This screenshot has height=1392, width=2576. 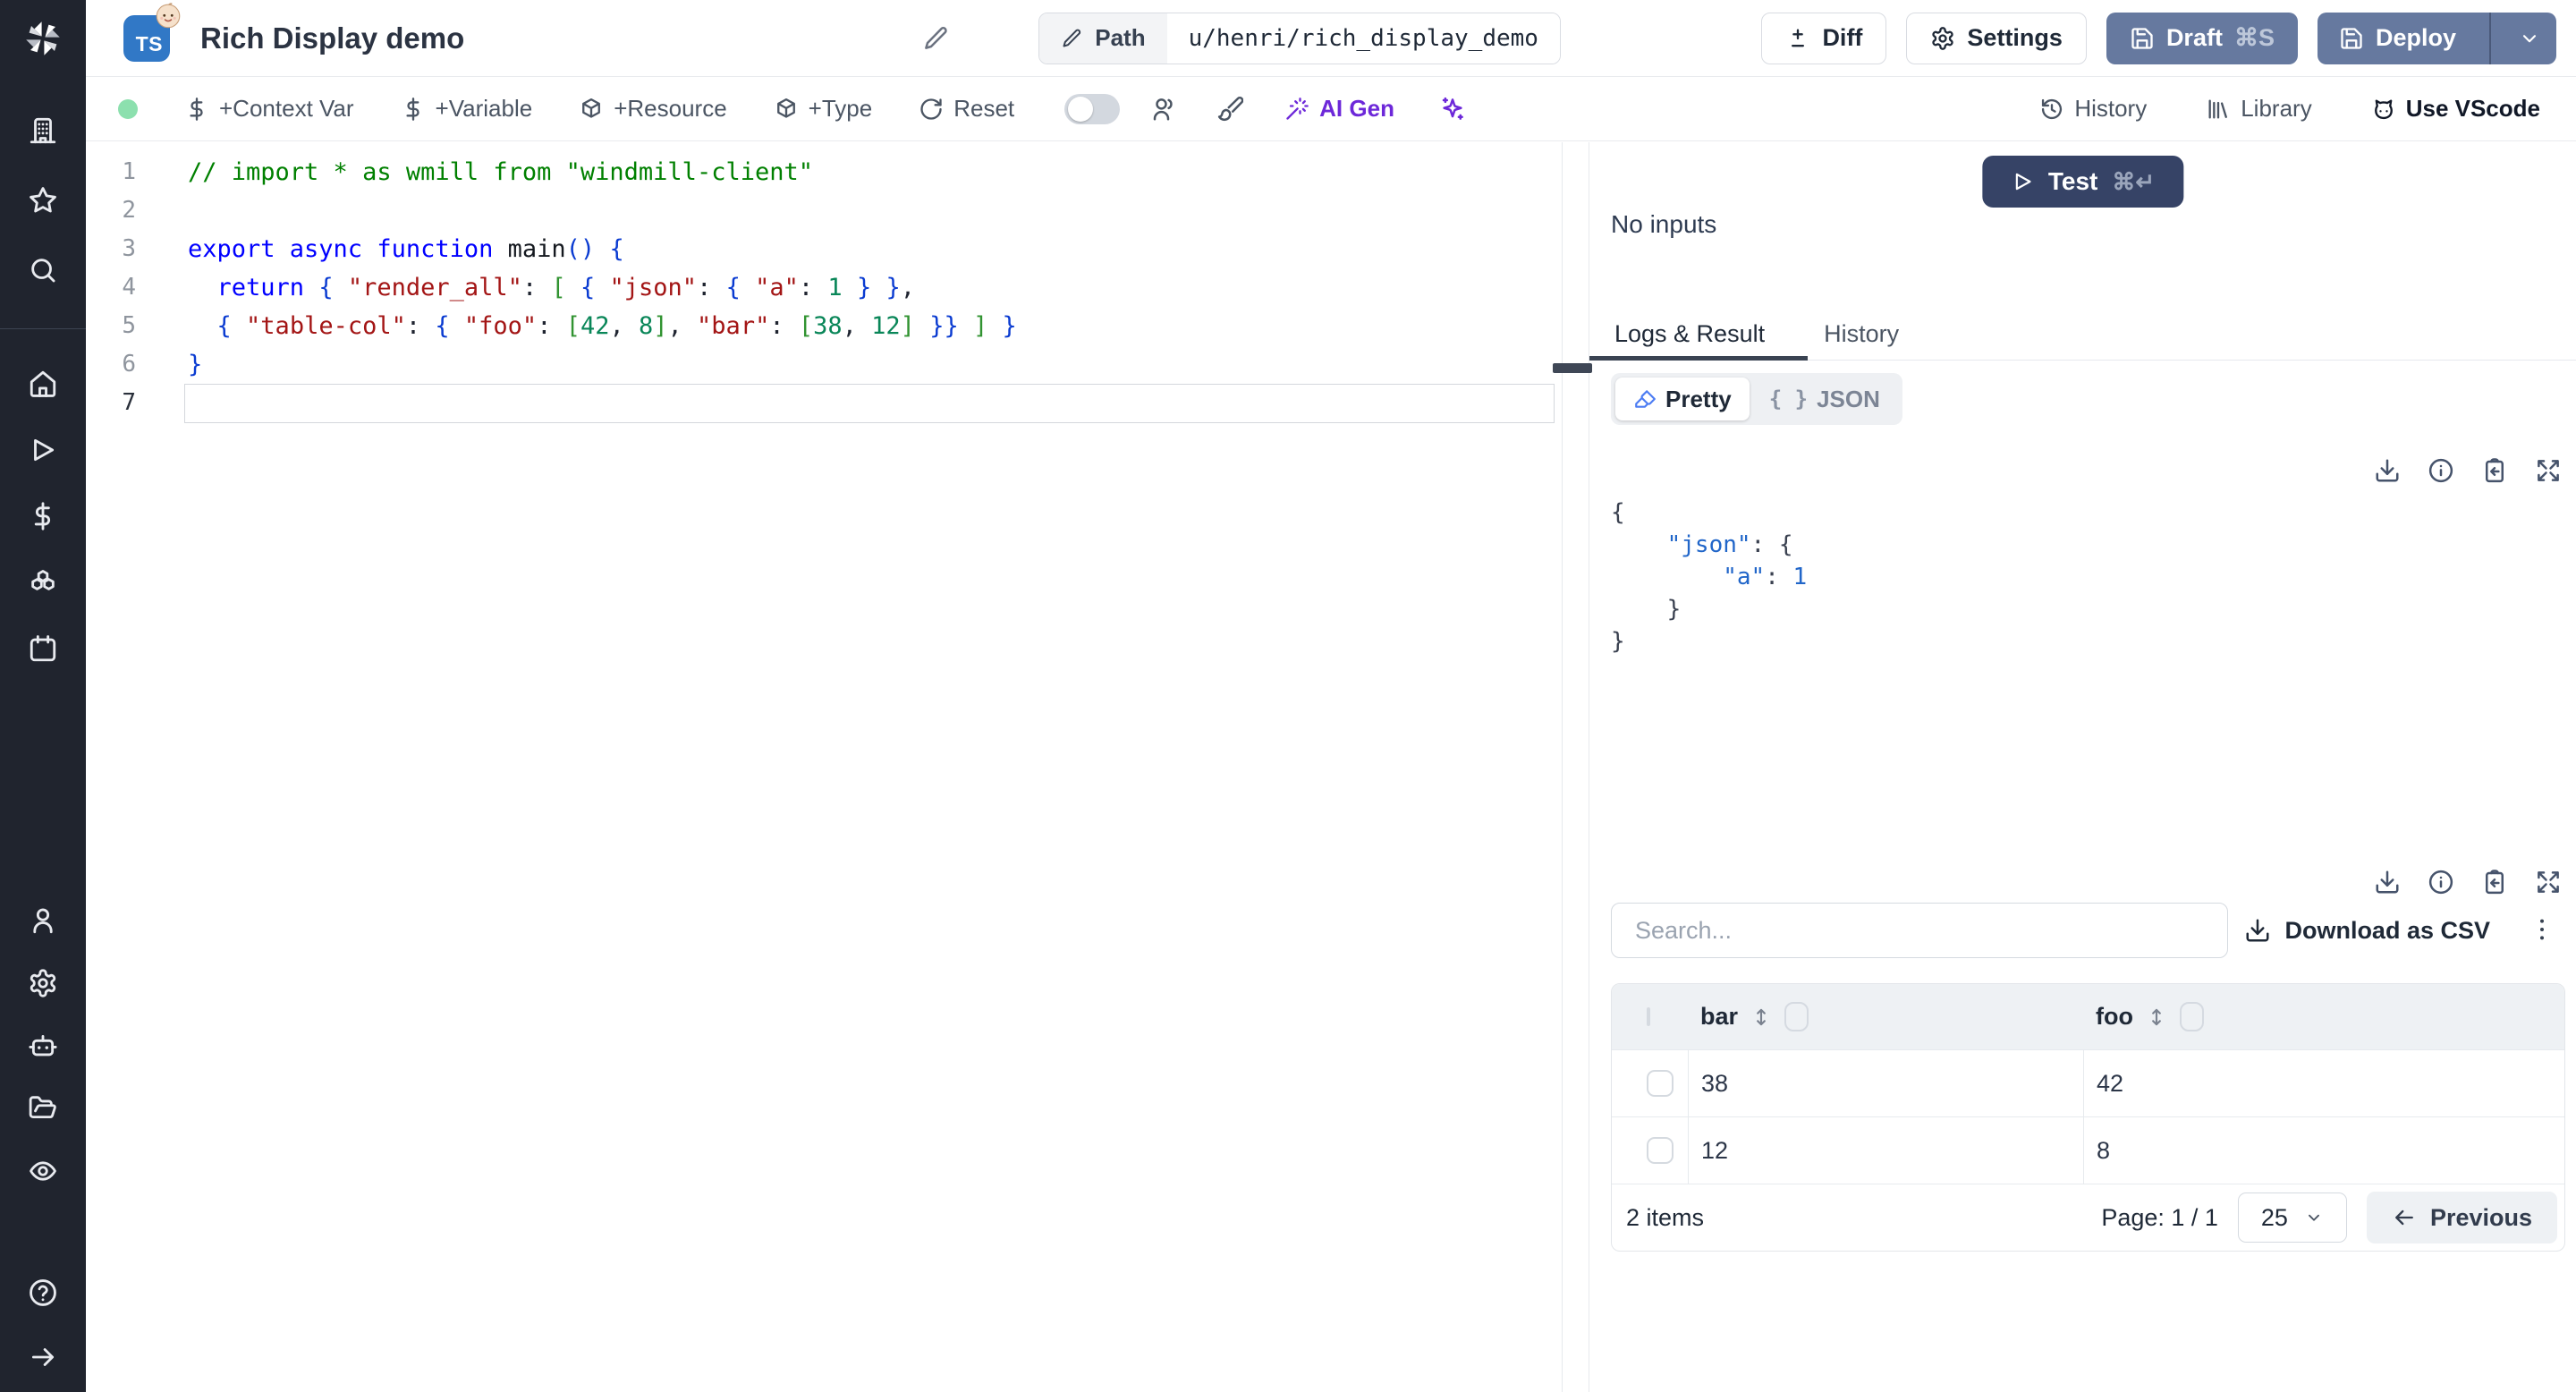 I want to click on package-icon, so click(x=591, y=109).